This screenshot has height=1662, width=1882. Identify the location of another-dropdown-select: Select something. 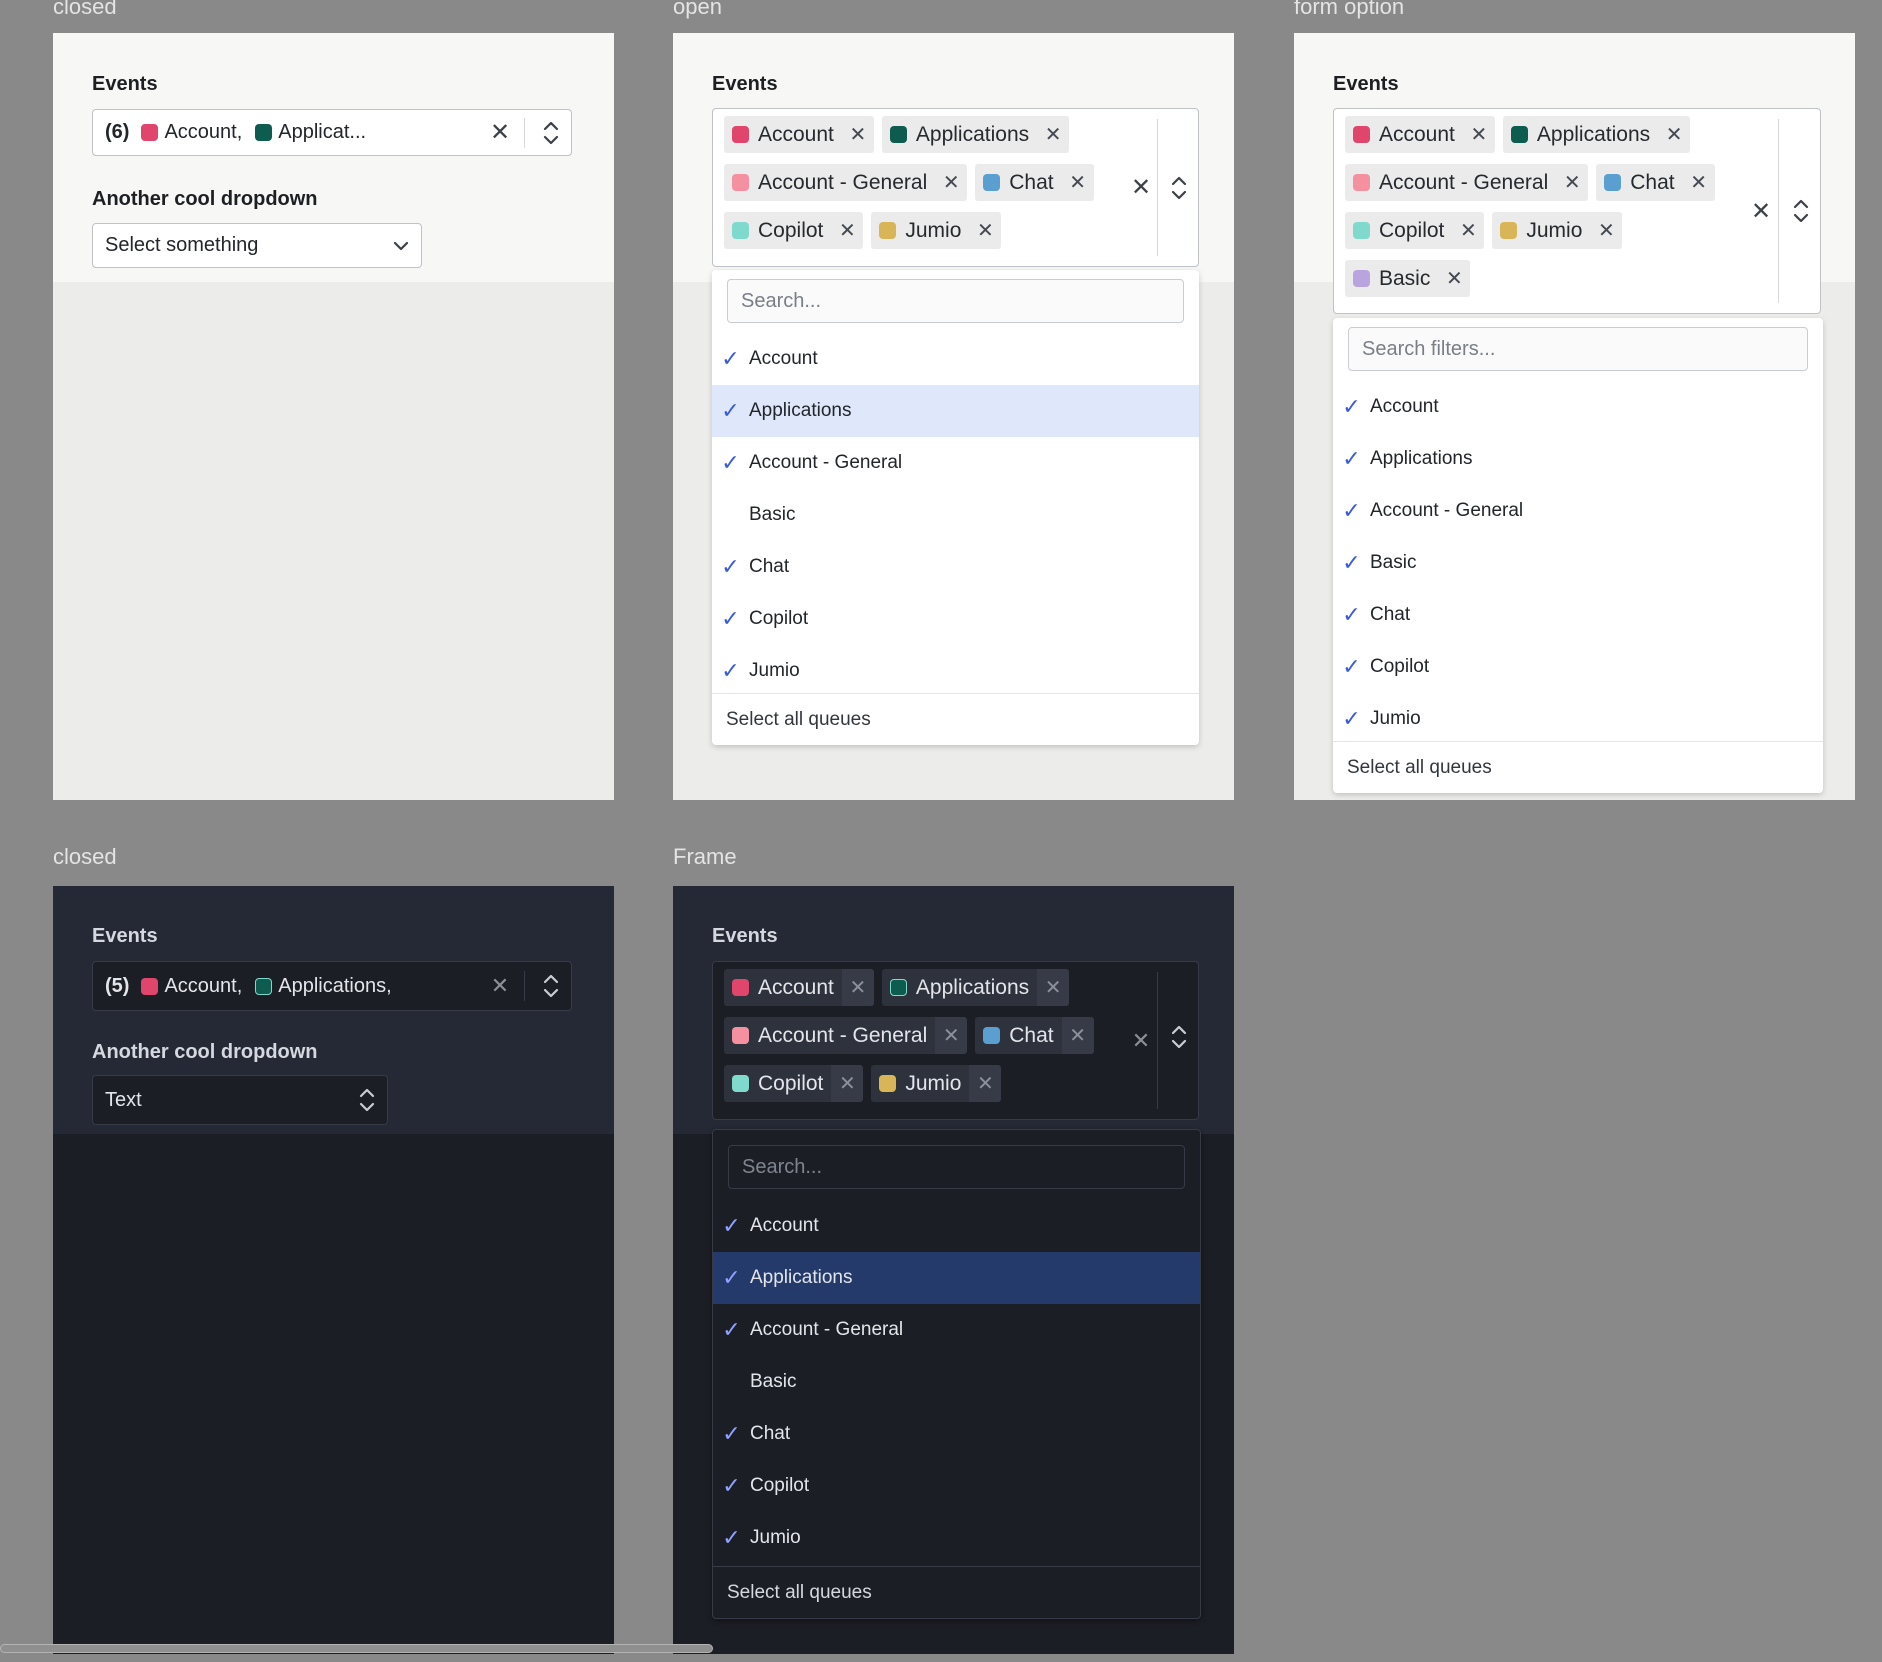
(257, 245).